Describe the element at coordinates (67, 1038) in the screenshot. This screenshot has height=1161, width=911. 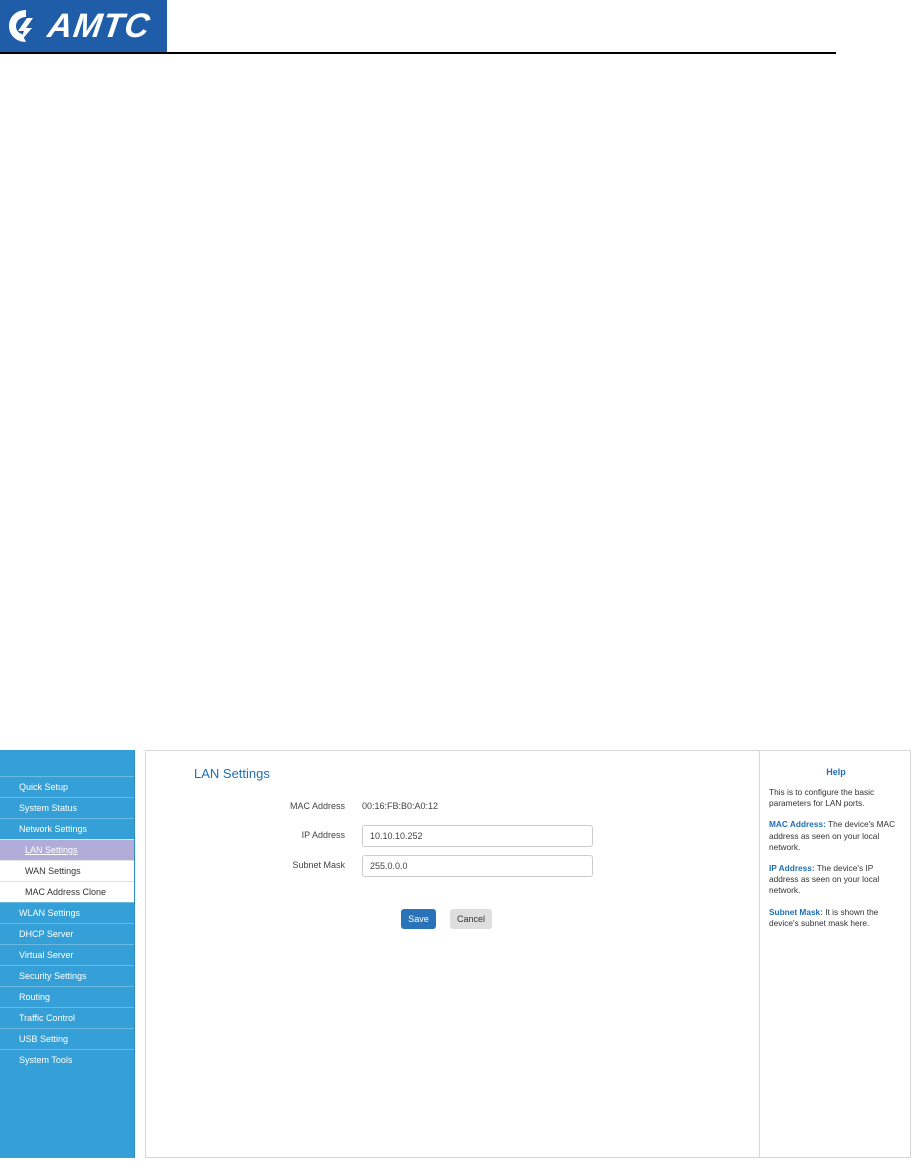
I see `sidebar-item-usb-setting: USB Setting` at that location.